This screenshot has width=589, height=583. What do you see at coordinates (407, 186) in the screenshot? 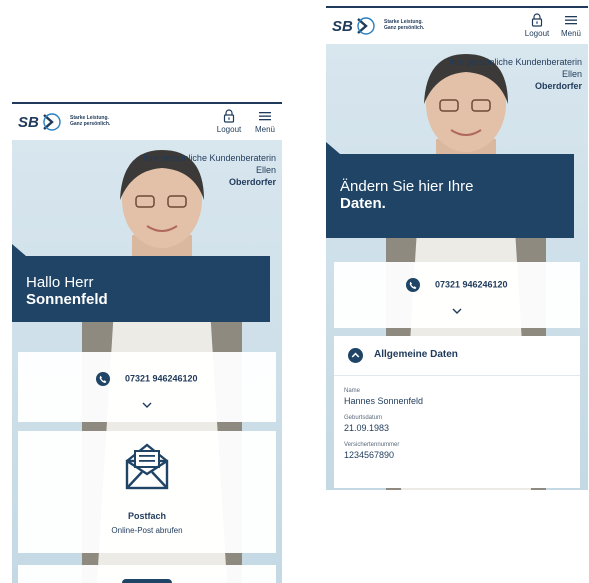
I see `headline-line-1: Ändern Sie hier Ihre` at bounding box center [407, 186].